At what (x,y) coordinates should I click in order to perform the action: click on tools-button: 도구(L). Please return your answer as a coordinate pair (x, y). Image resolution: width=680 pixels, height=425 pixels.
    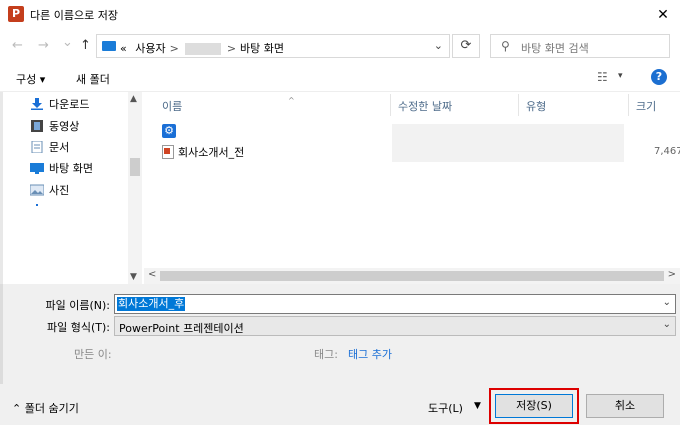
    Looking at the image, I should click on (445, 408).